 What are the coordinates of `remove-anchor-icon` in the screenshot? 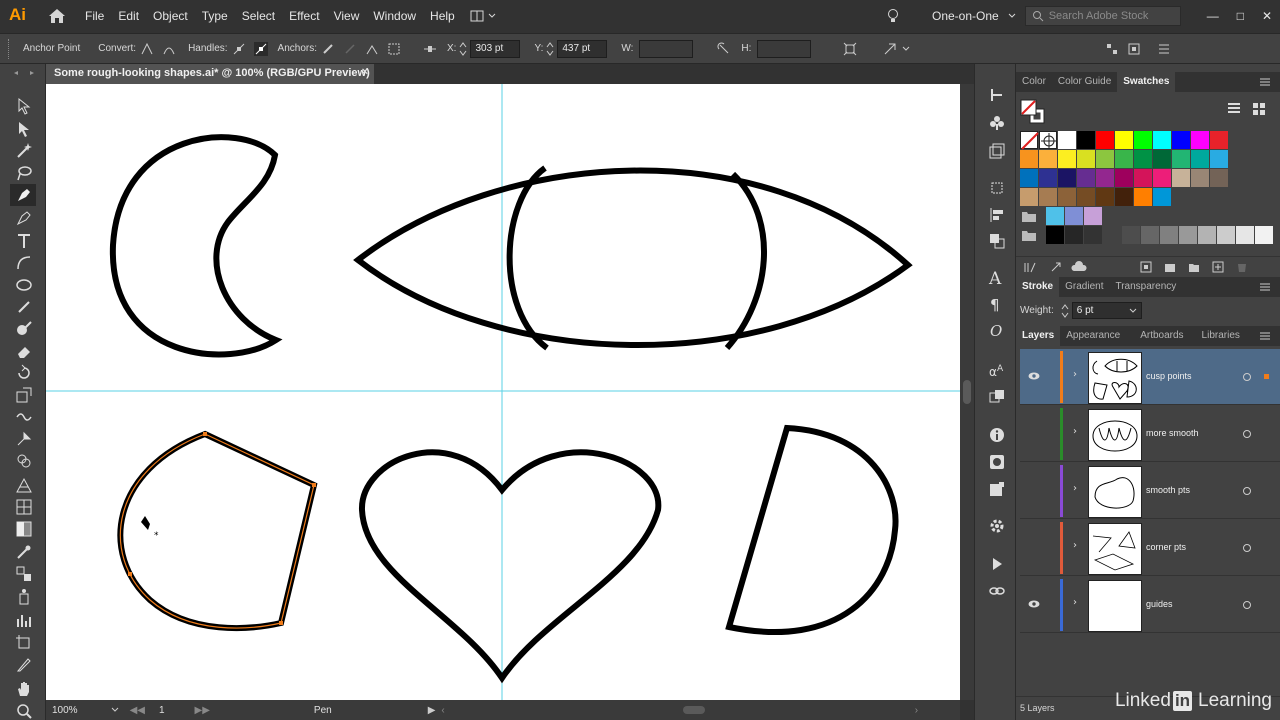 It's located at (328, 49).